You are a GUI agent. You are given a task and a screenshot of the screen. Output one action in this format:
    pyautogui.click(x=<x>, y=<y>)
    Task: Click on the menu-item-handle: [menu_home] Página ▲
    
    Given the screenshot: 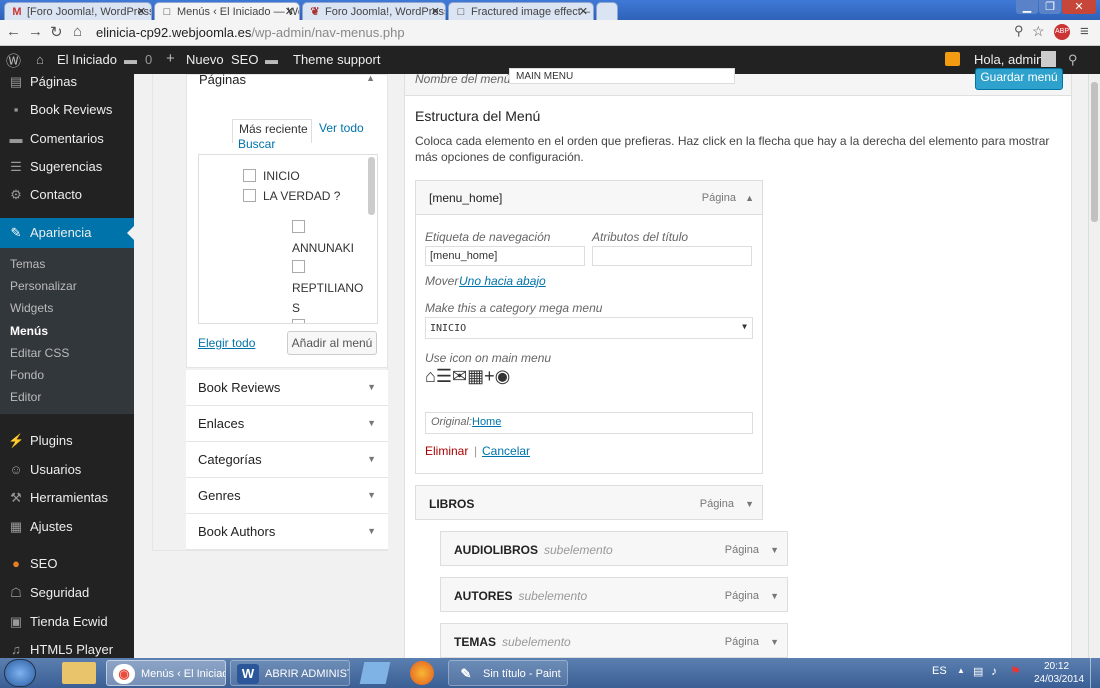 What is the action you would take?
    pyautogui.click(x=589, y=198)
    